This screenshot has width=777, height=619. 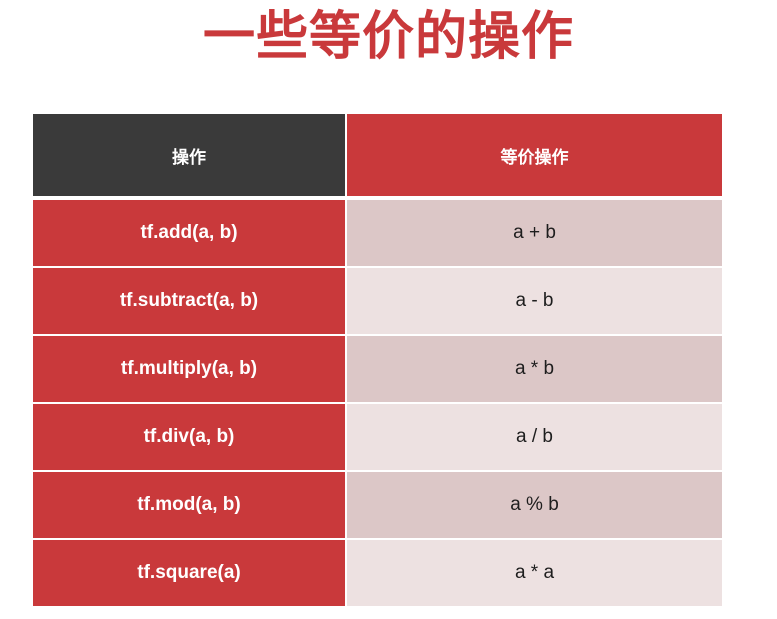 What do you see at coordinates (190, 437) in the screenshot?
I see `operation-cell: tf.div(a, b)` at bounding box center [190, 437].